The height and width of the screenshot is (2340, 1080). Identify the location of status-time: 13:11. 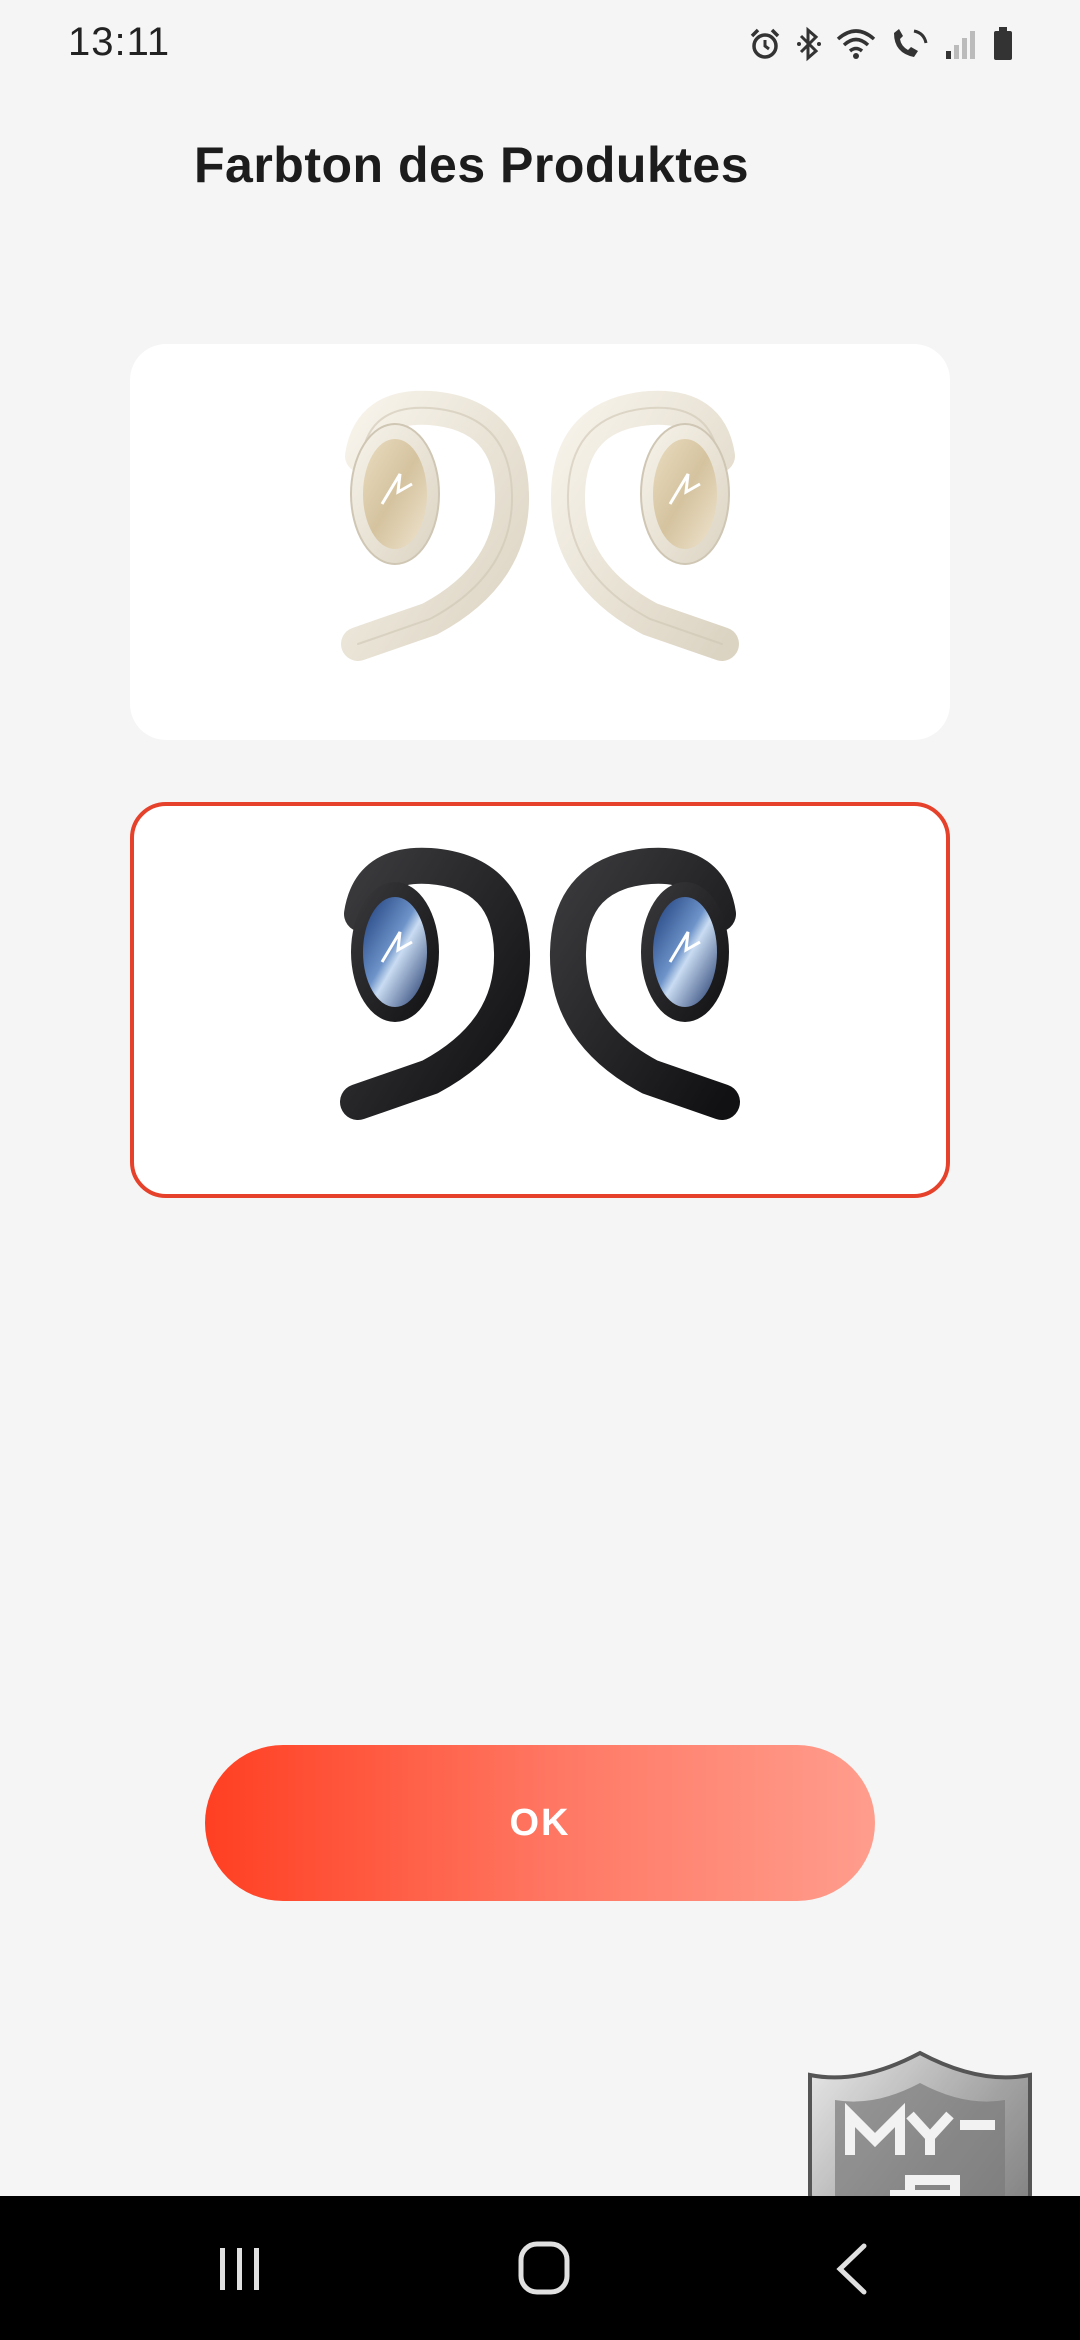
(119, 42).